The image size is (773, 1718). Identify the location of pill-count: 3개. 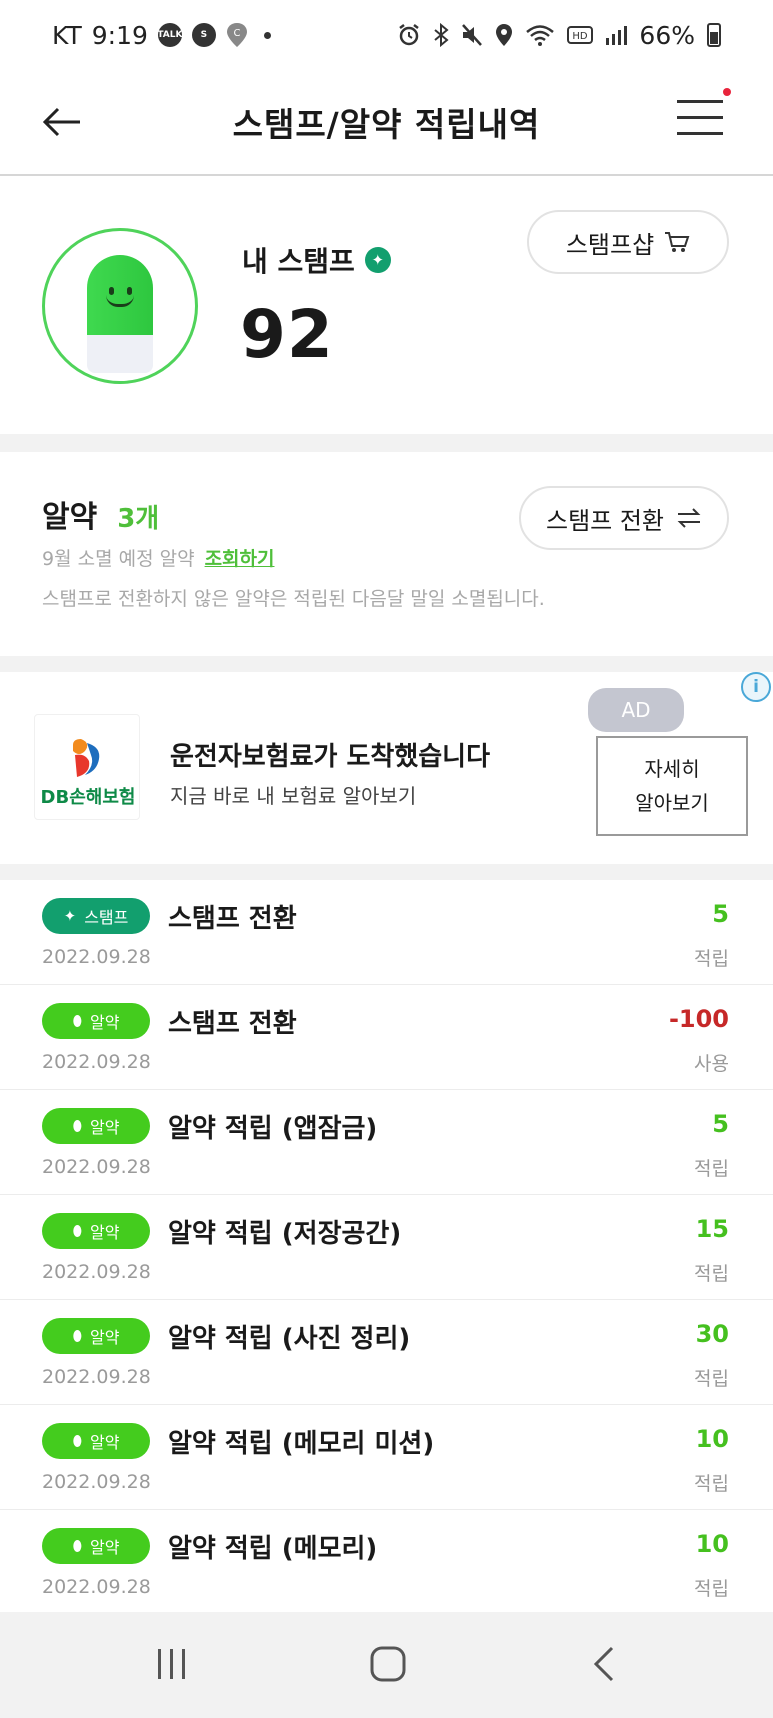
(138, 519).